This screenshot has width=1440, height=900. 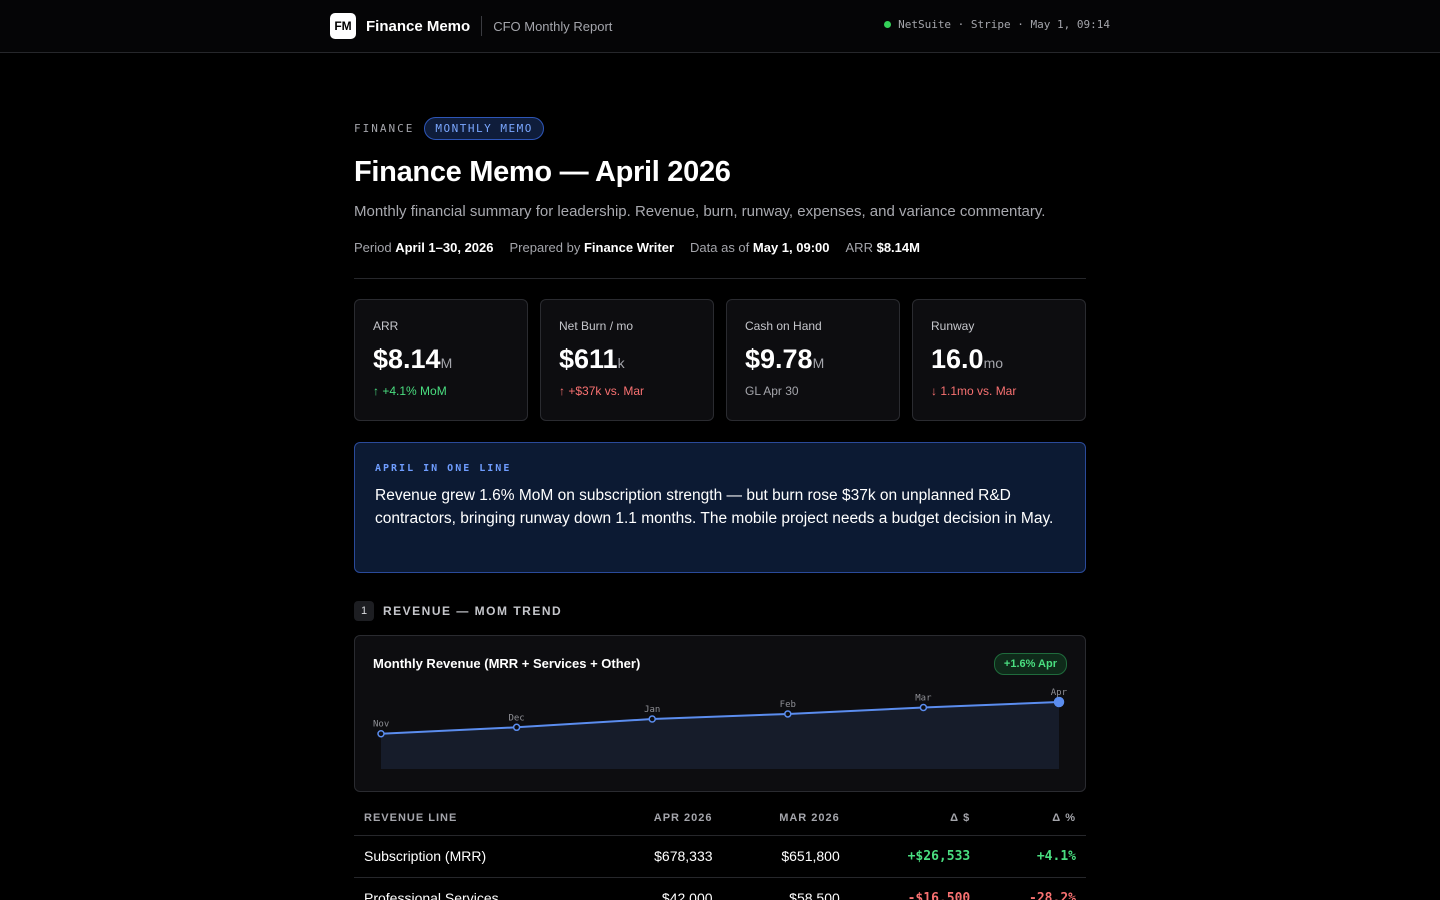 I want to click on chart-area, so click(x=720, y=735).